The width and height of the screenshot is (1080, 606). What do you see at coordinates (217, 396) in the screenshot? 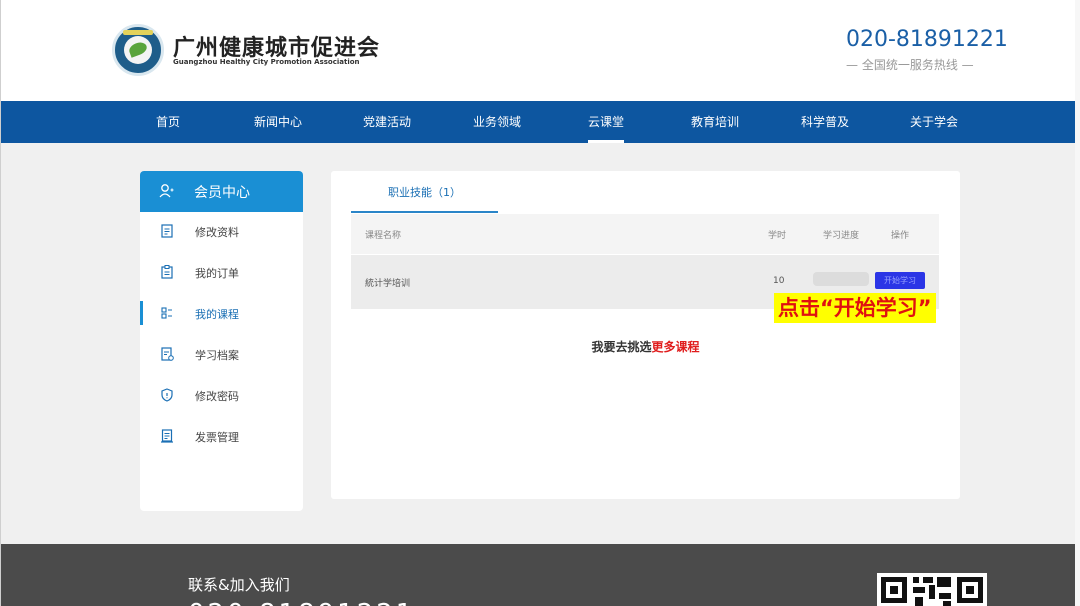
I see `sidebar-item-label: 修改密码` at bounding box center [217, 396].